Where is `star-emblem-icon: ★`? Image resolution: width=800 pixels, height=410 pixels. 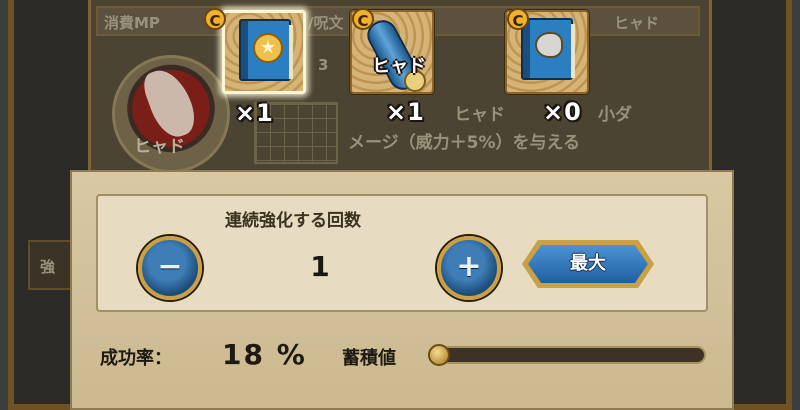 star-emblem-icon: ★ is located at coordinates (268, 48).